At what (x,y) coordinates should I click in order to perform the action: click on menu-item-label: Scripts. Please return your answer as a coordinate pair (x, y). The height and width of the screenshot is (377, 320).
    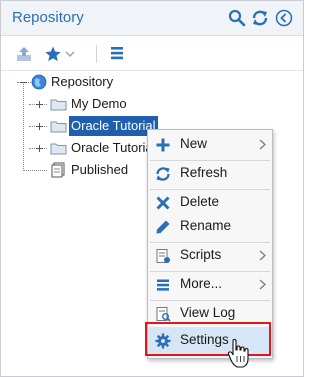
    Looking at the image, I should click on (201, 254).